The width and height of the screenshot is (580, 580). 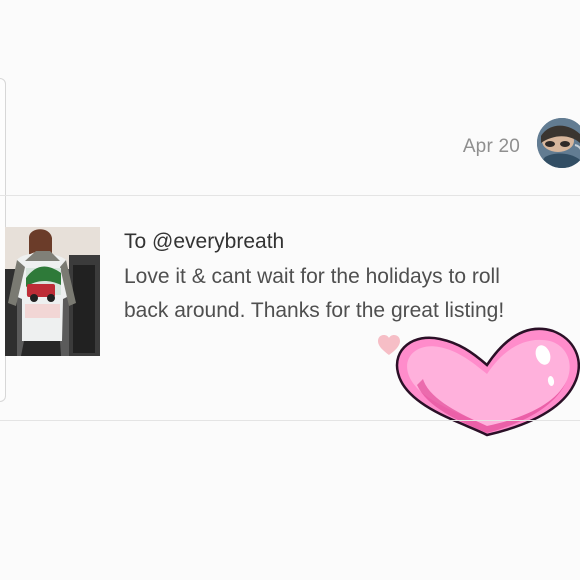 I want to click on thumbnail-image, so click(x=52, y=291).